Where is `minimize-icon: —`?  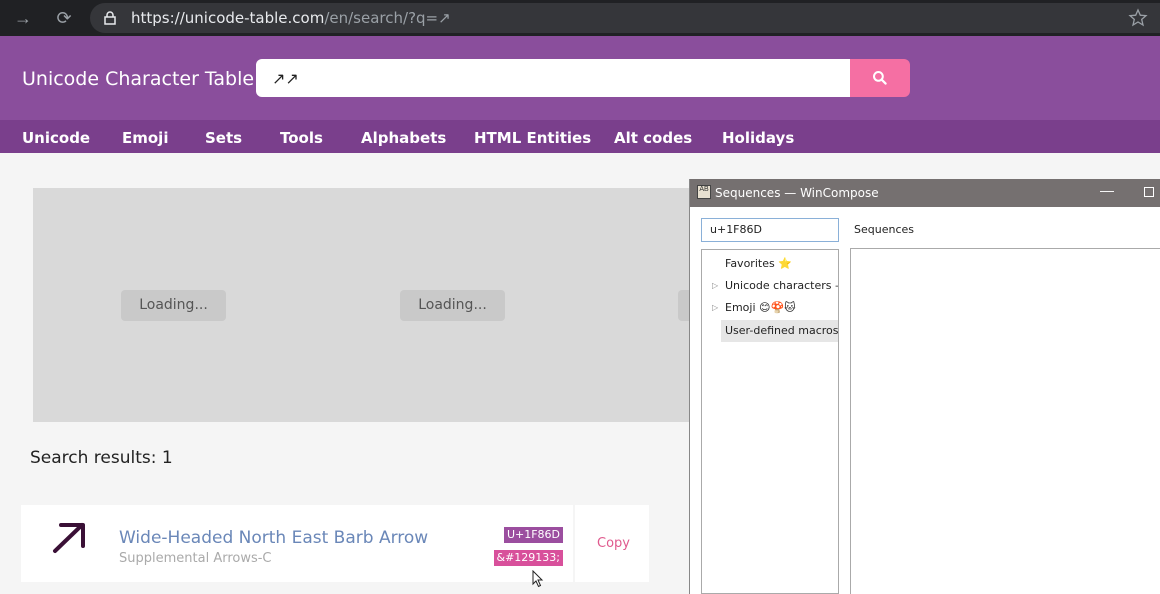
minimize-icon: — is located at coordinates (1107, 190).